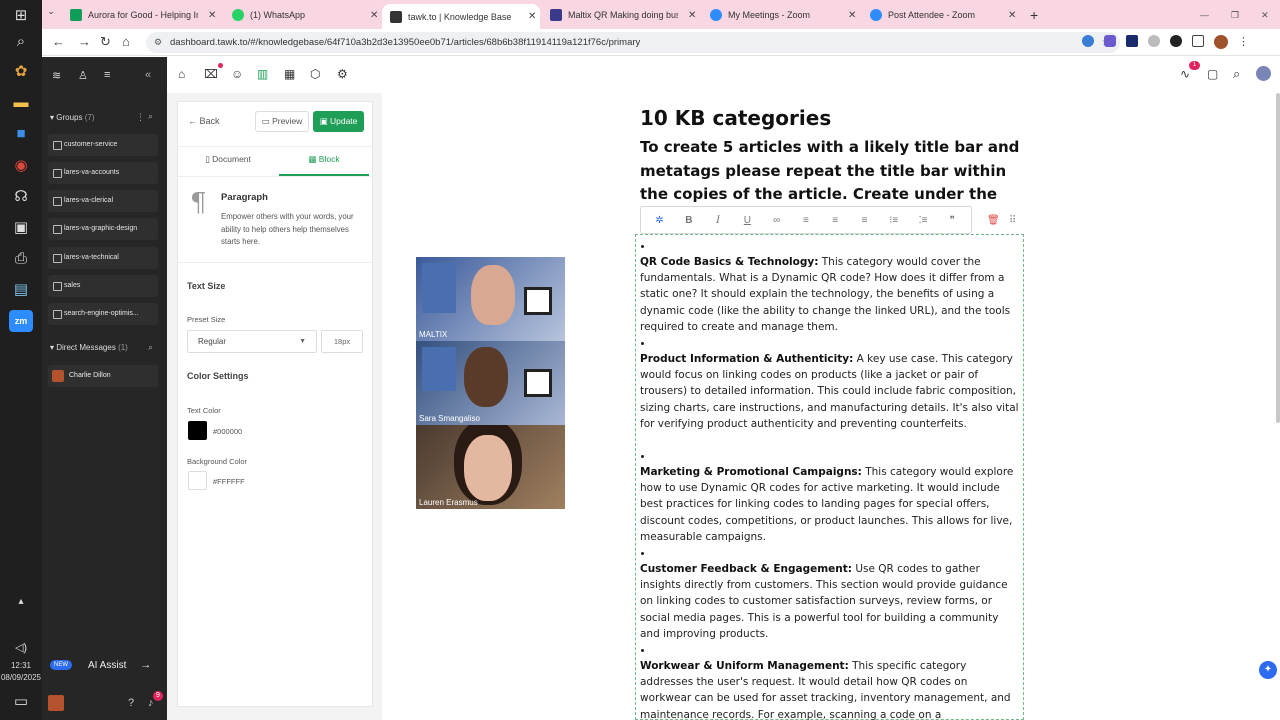  I want to click on clock: 12:31 08/09/2025, so click(21, 672).